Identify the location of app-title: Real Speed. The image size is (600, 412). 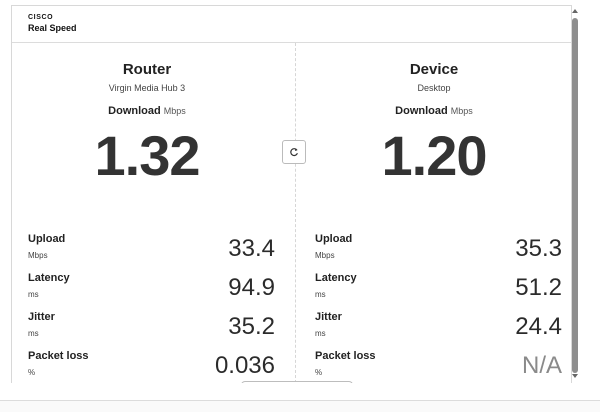
(52, 28).